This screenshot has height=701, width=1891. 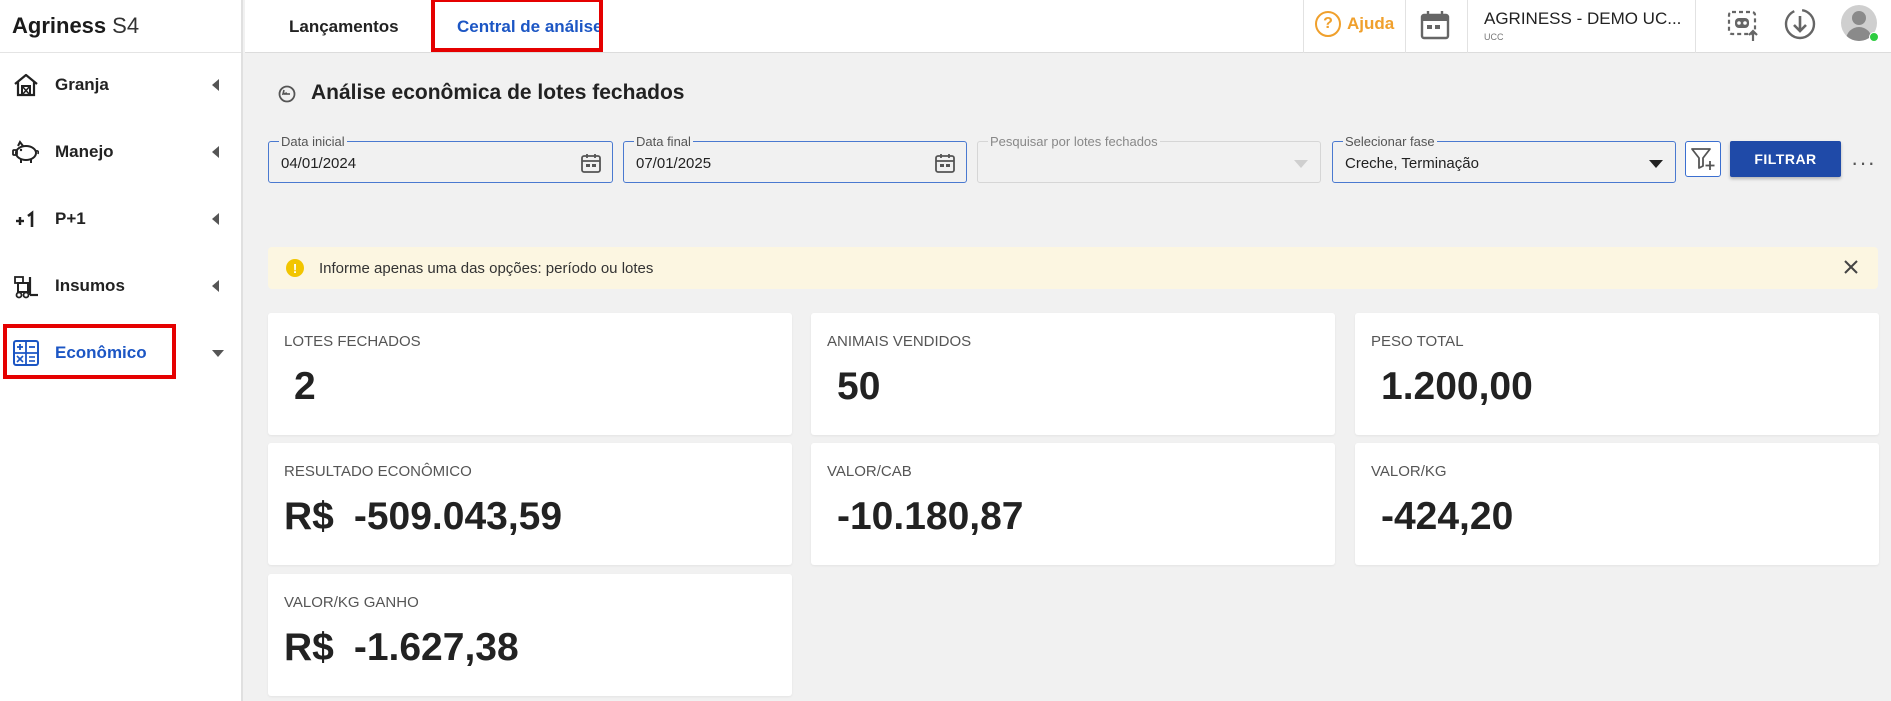 I want to click on sidebar-item-manejo: Manejo, so click(x=121, y=152).